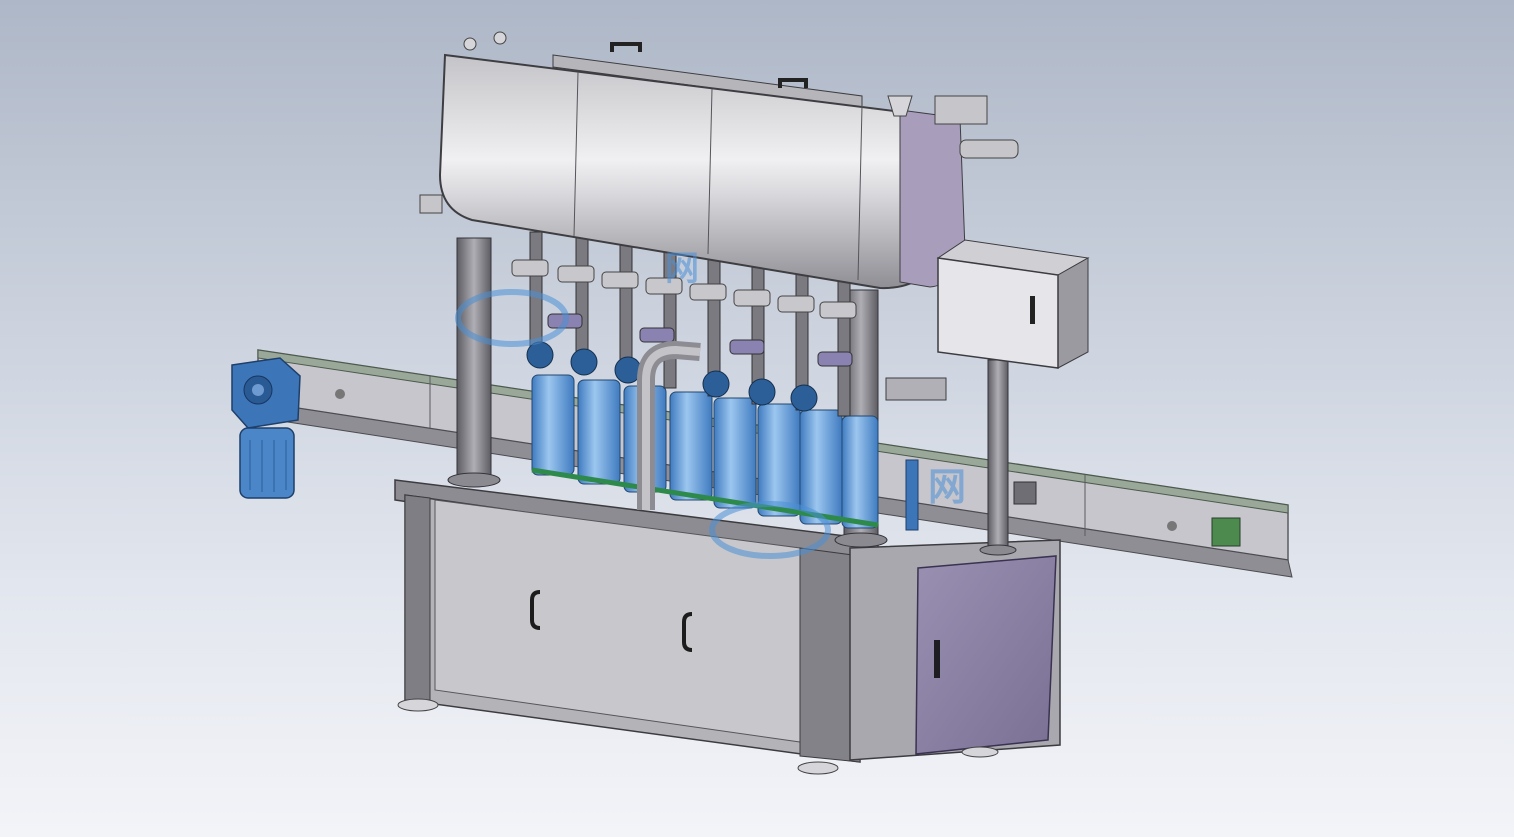  What do you see at coordinates (989, 149) in the screenshot?
I see `inlet-fitting` at bounding box center [989, 149].